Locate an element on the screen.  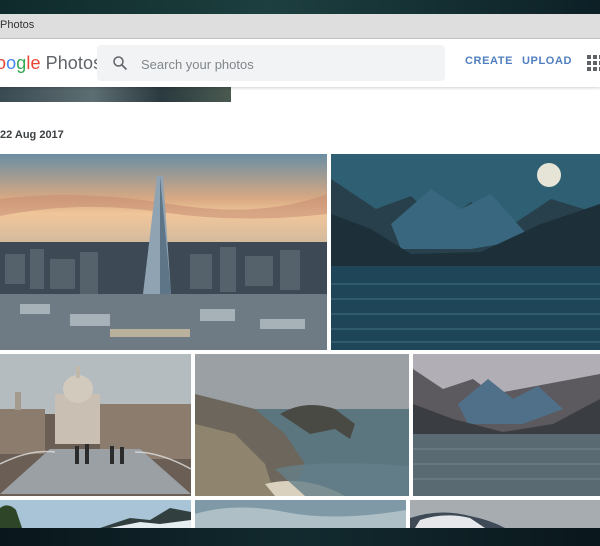
photo-snowy-hill is located at coordinates (505, 514).